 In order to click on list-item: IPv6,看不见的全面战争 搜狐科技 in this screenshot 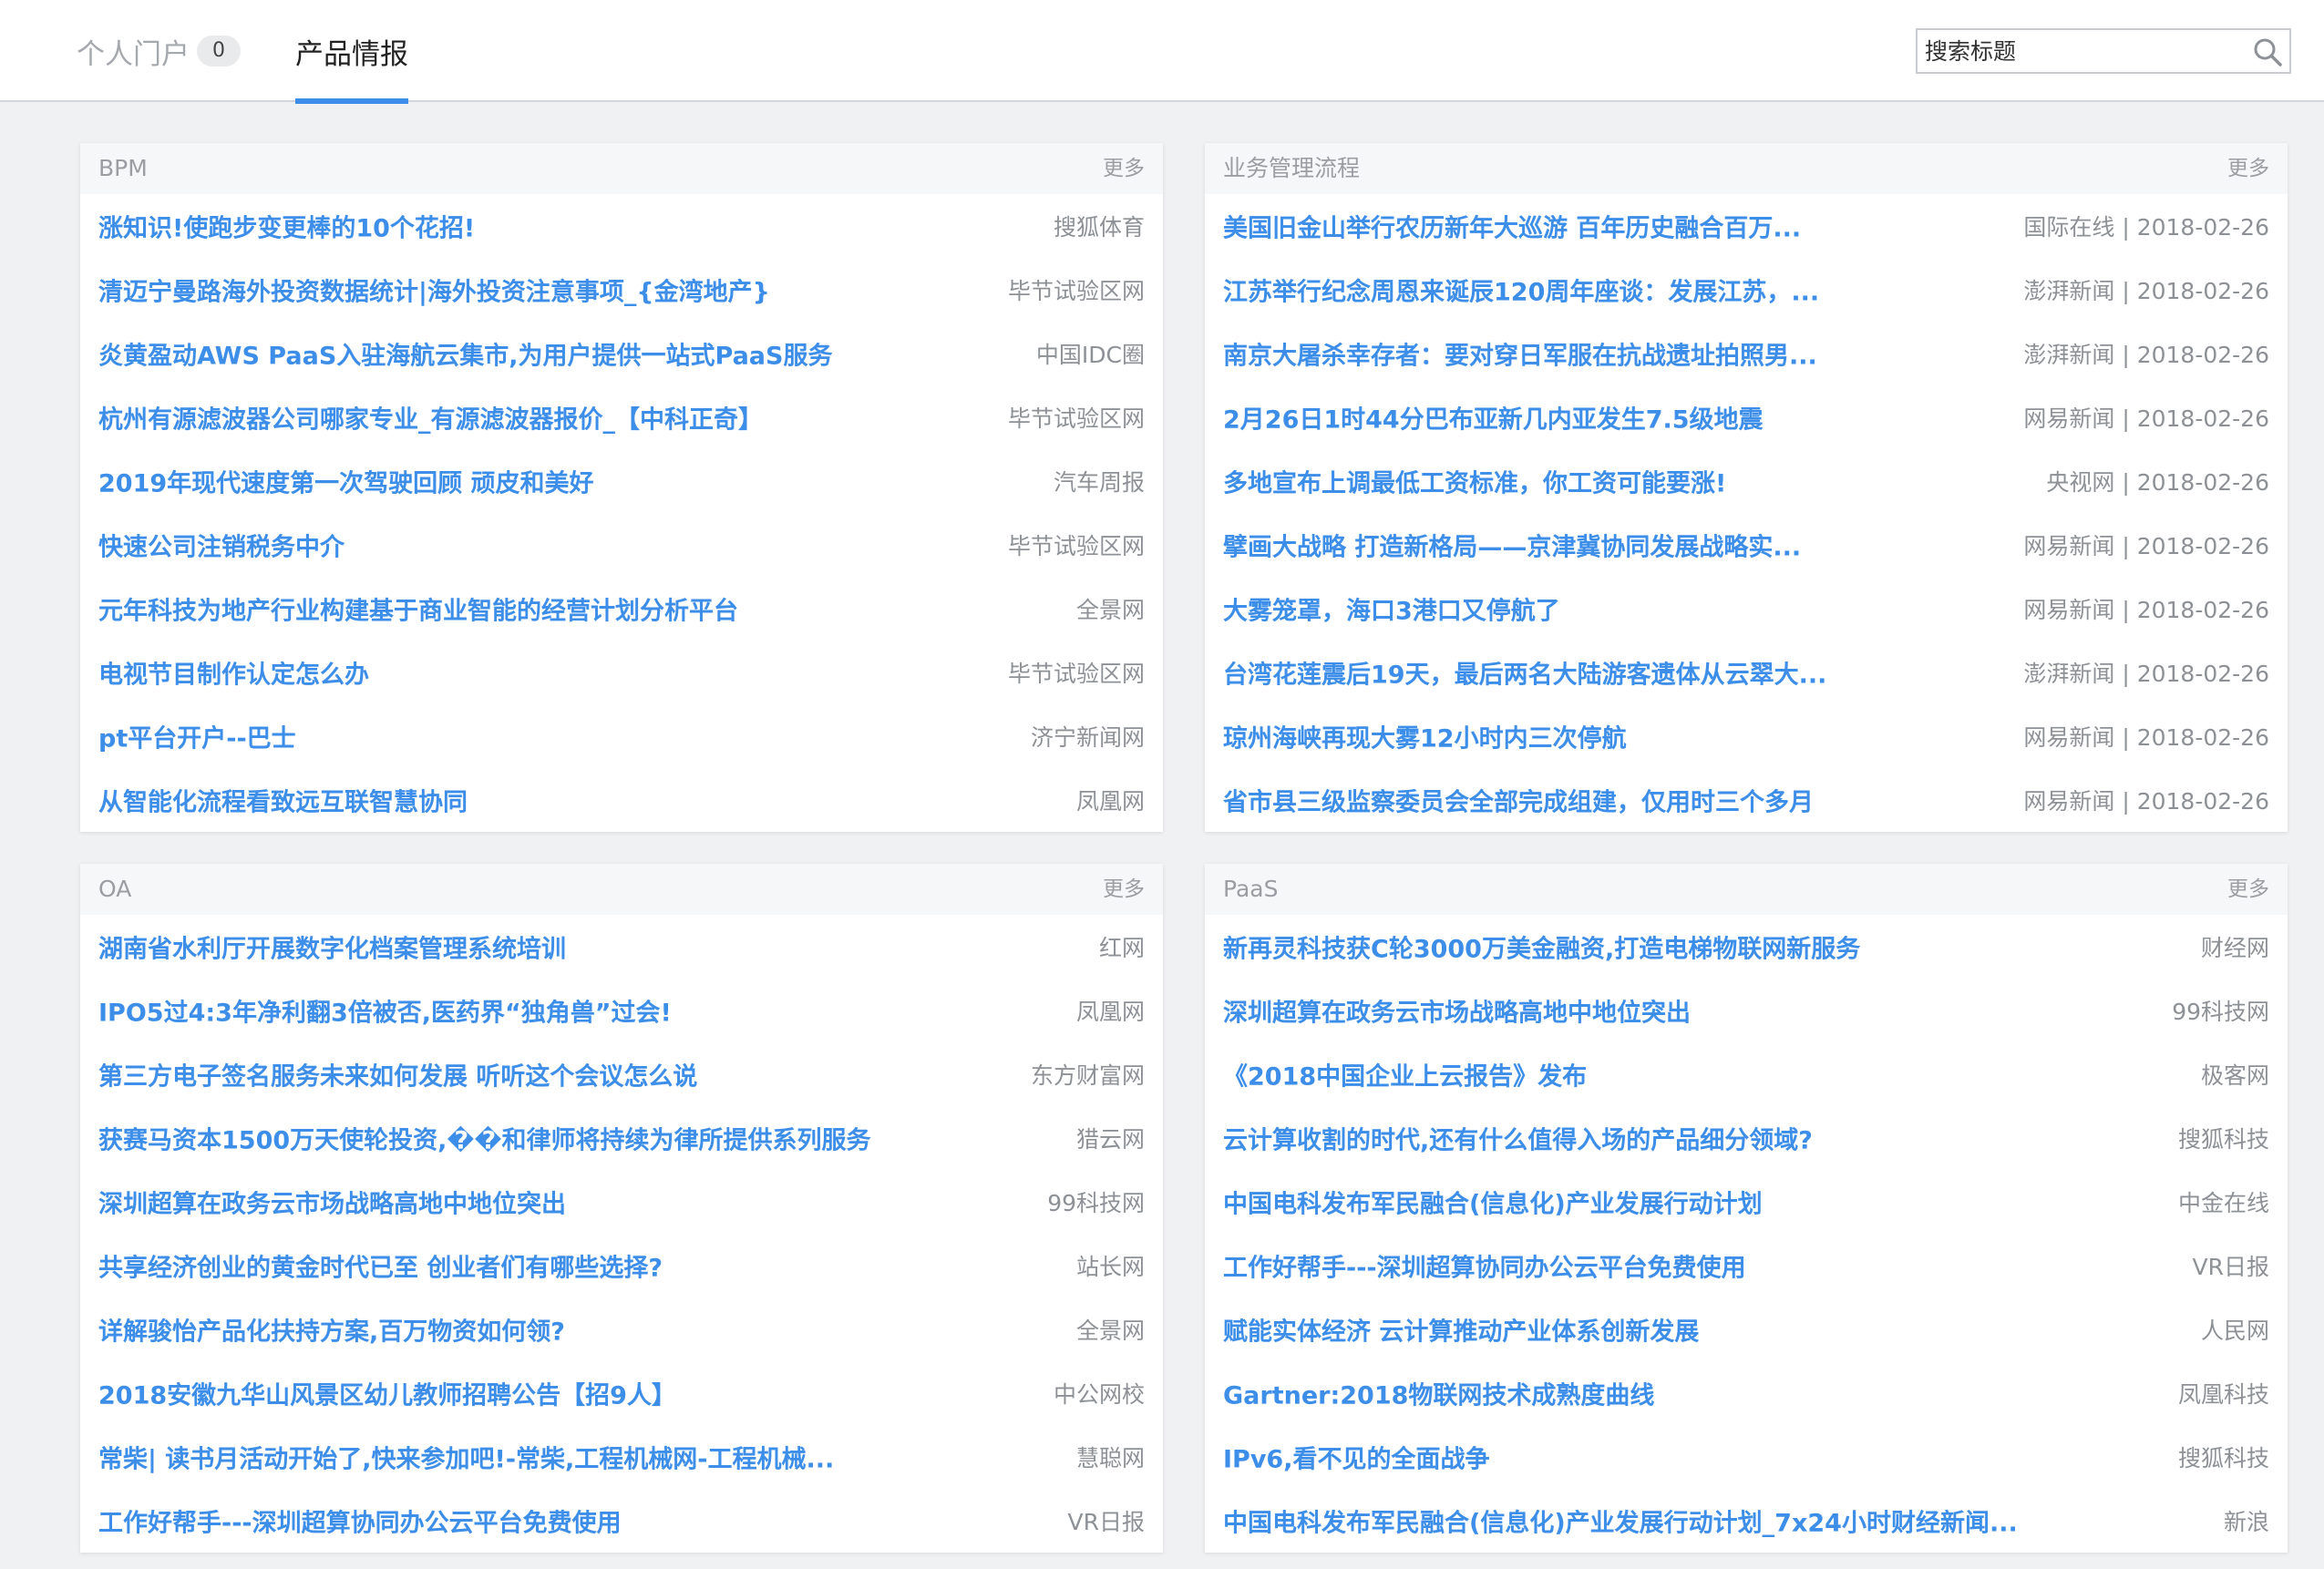, I will do `click(1746, 1457)`.